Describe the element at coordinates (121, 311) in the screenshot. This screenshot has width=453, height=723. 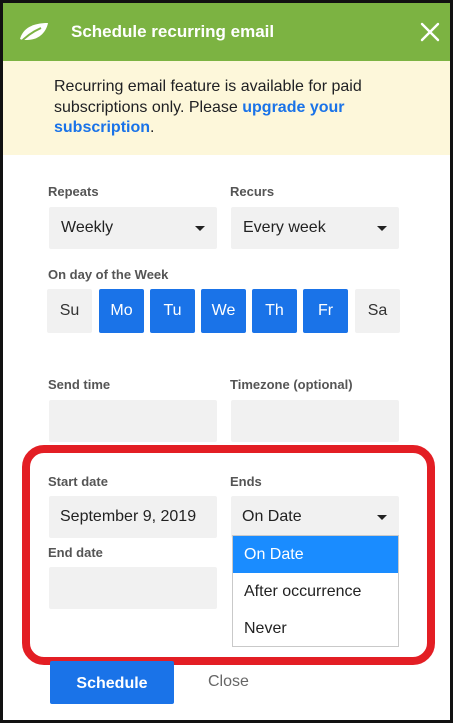
I see `day-monday: Mo` at that location.